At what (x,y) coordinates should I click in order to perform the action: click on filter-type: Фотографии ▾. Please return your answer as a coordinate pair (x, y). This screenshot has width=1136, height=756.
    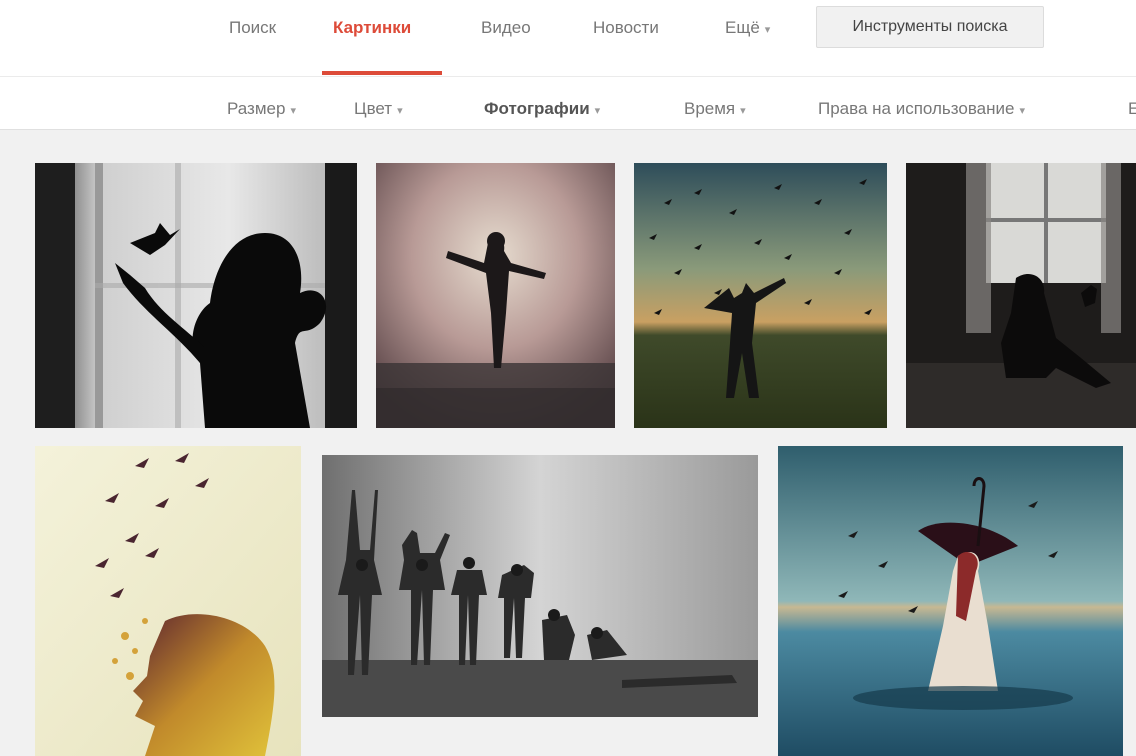
    Looking at the image, I should click on (542, 109).